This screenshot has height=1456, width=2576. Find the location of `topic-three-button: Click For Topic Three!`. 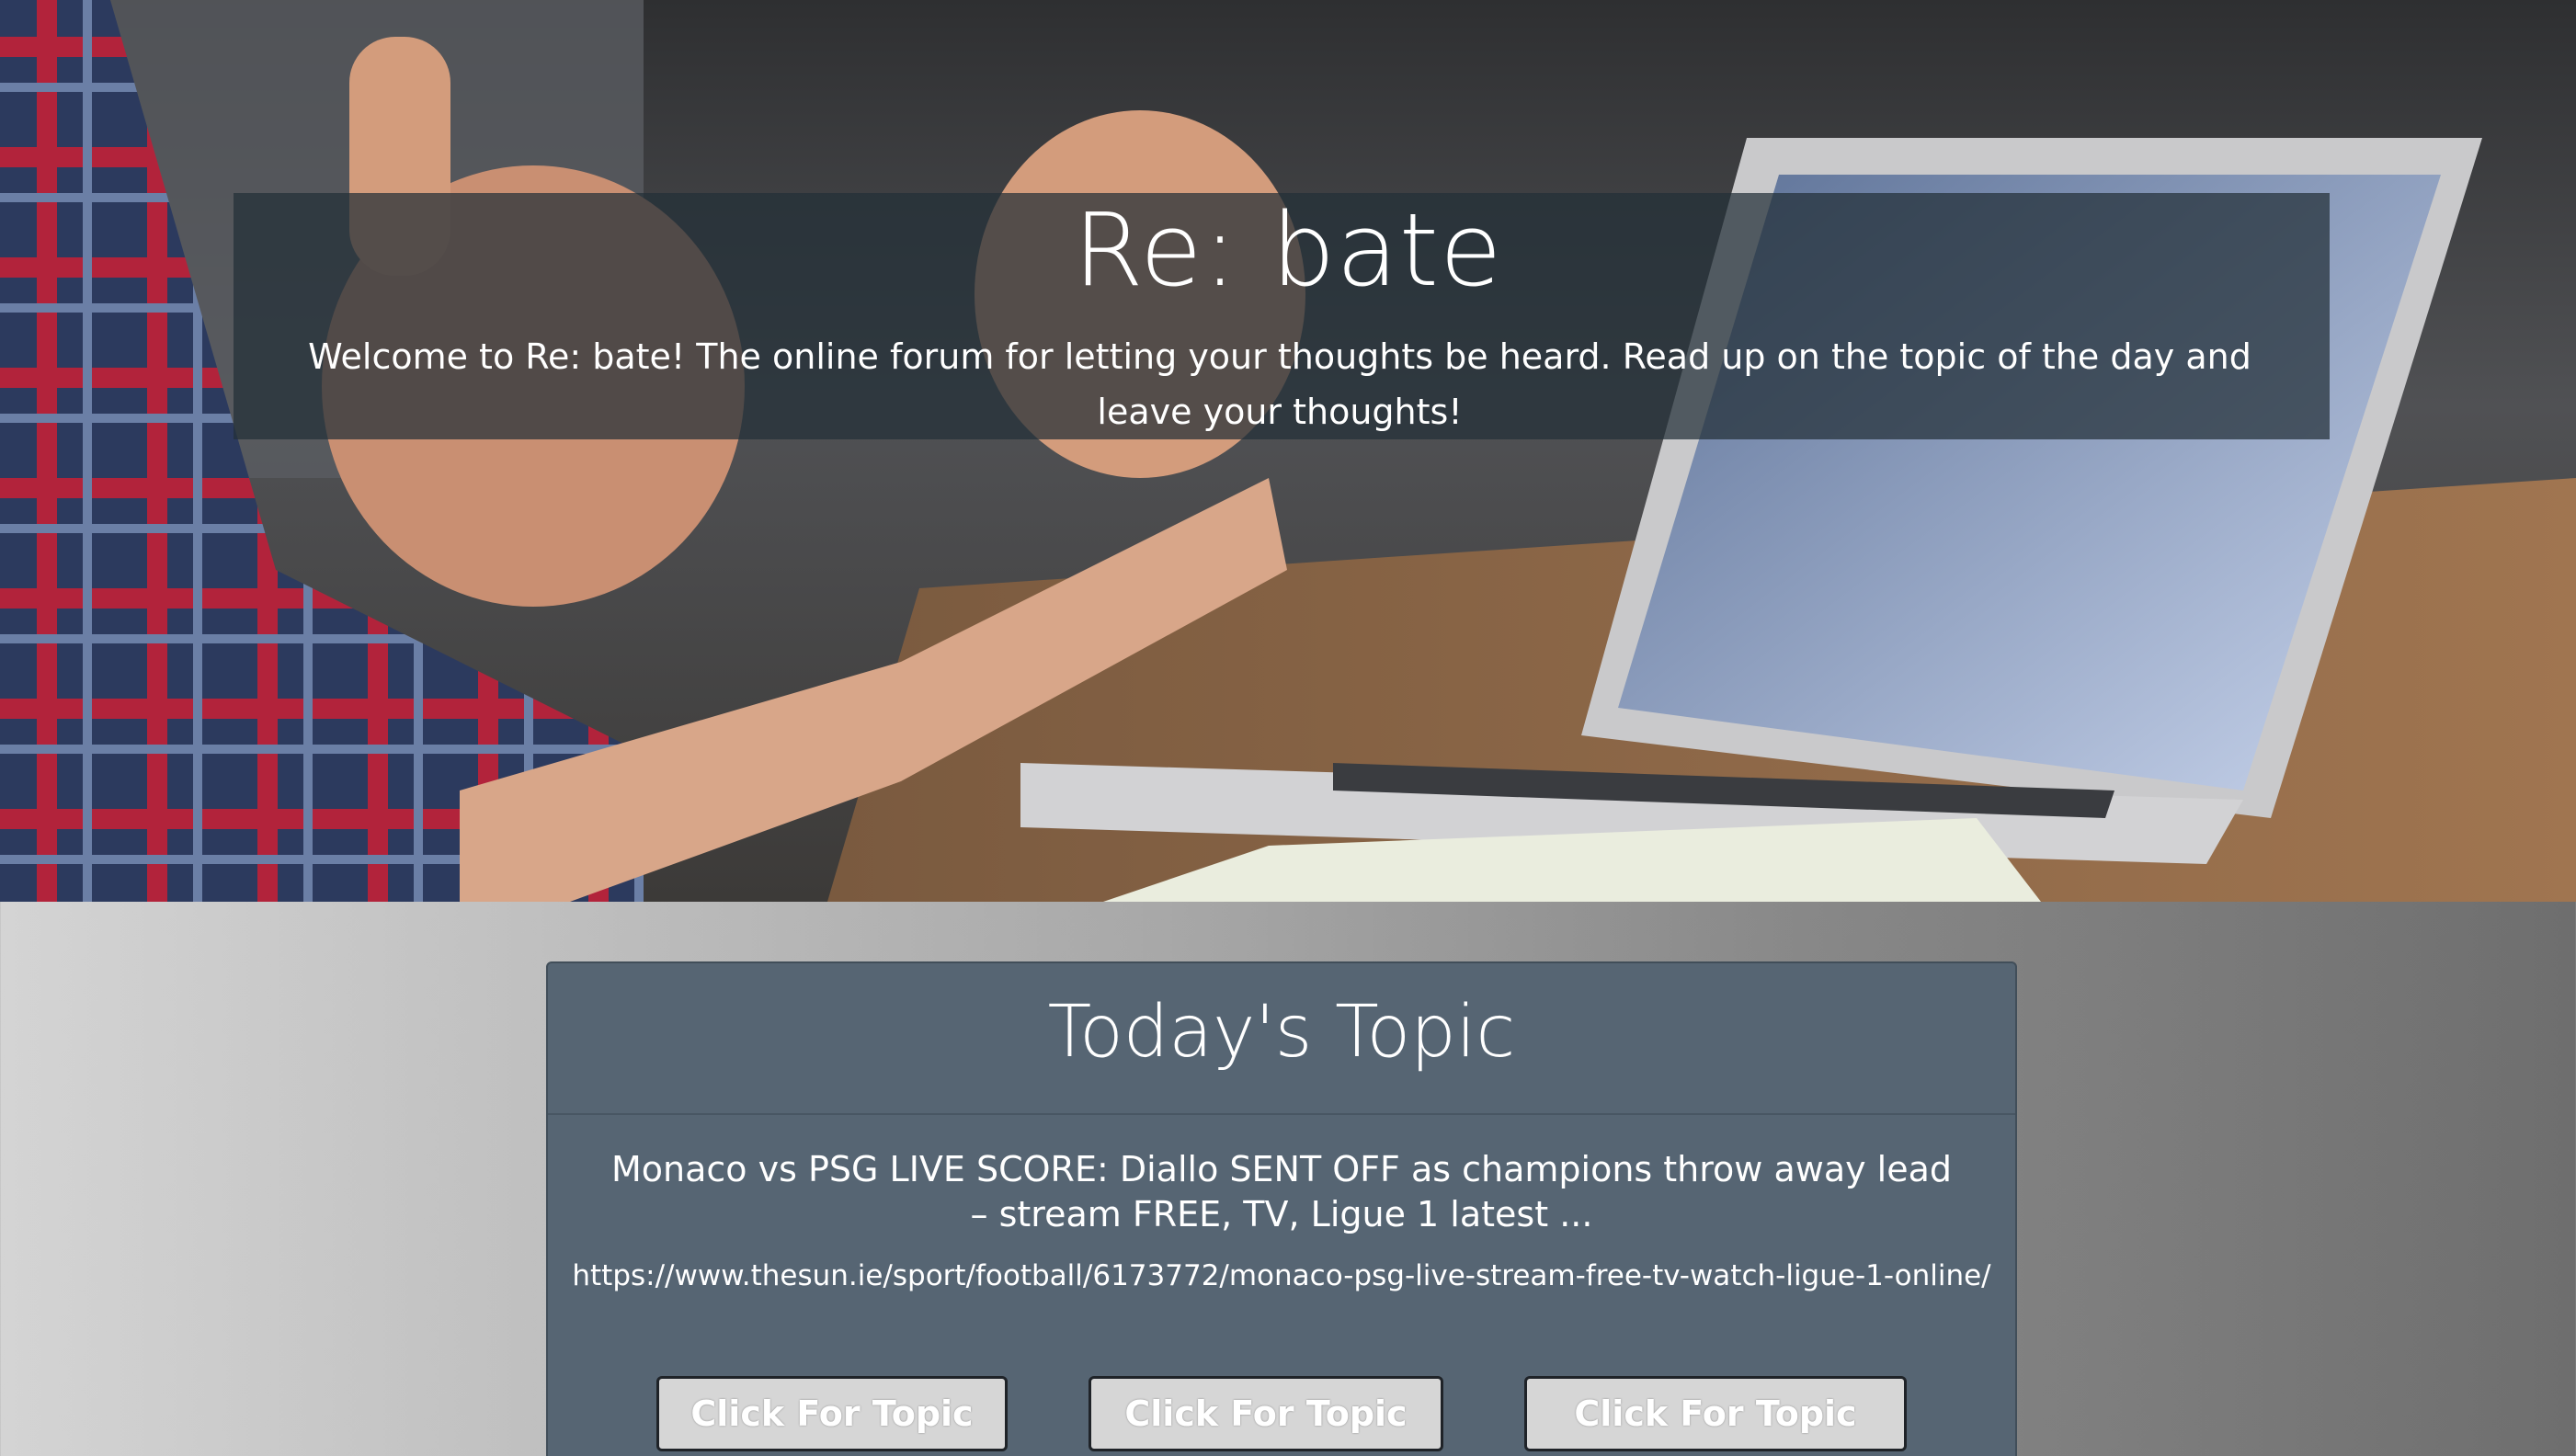

topic-three-button: Click For Topic Three! is located at coordinates (1715, 1413).